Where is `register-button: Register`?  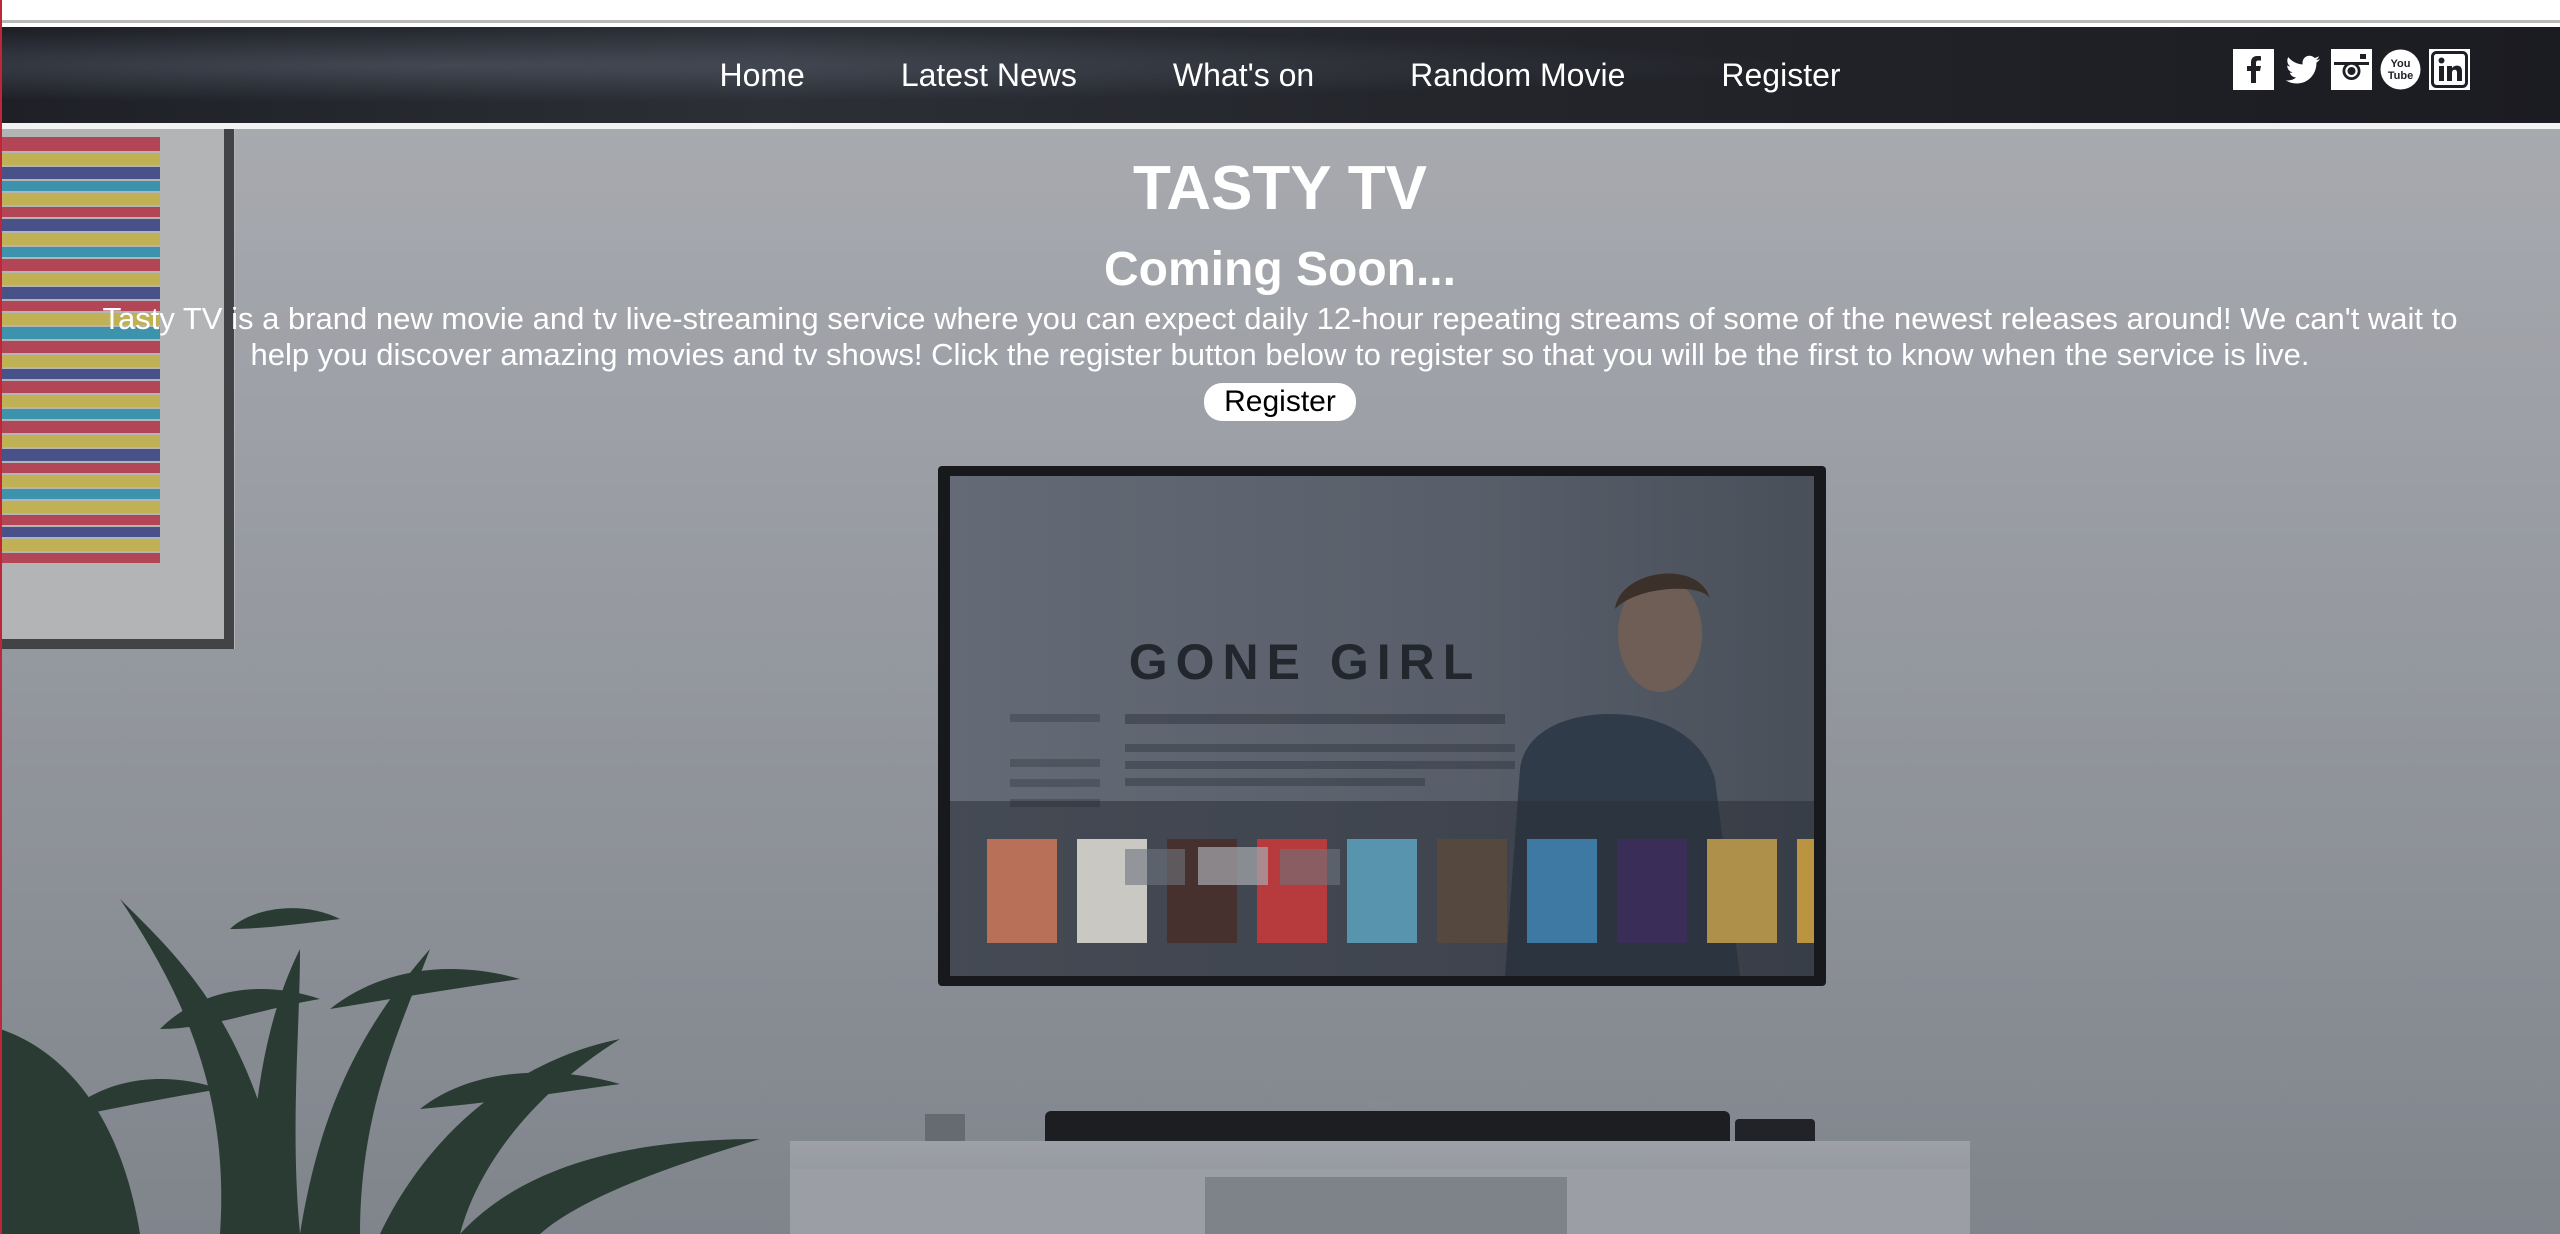 register-button: Register is located at coordinates (1280, 402).